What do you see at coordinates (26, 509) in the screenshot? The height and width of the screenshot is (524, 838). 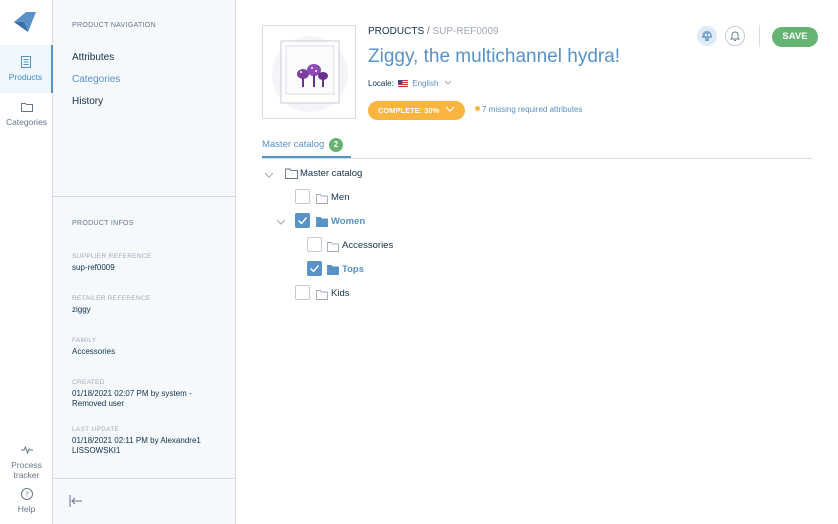 I see `rail-label: Help` at bounding box center [26, 509].